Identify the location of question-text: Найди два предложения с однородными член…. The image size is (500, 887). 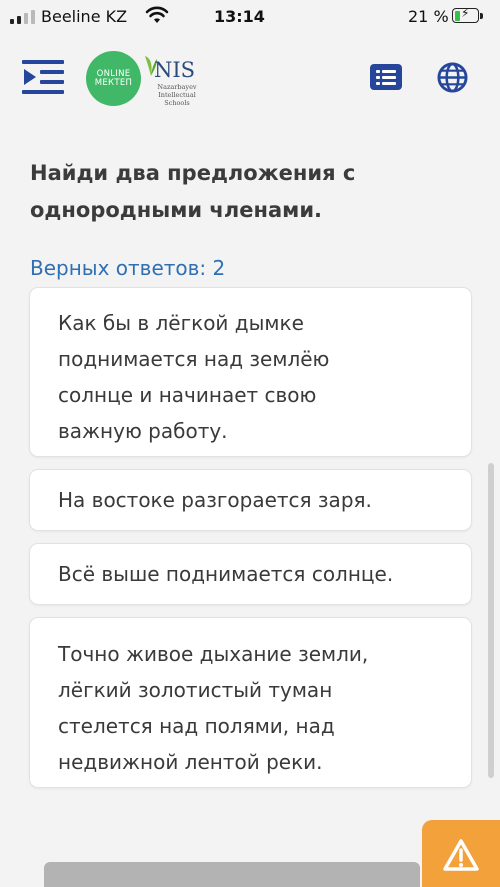
(193, 191).